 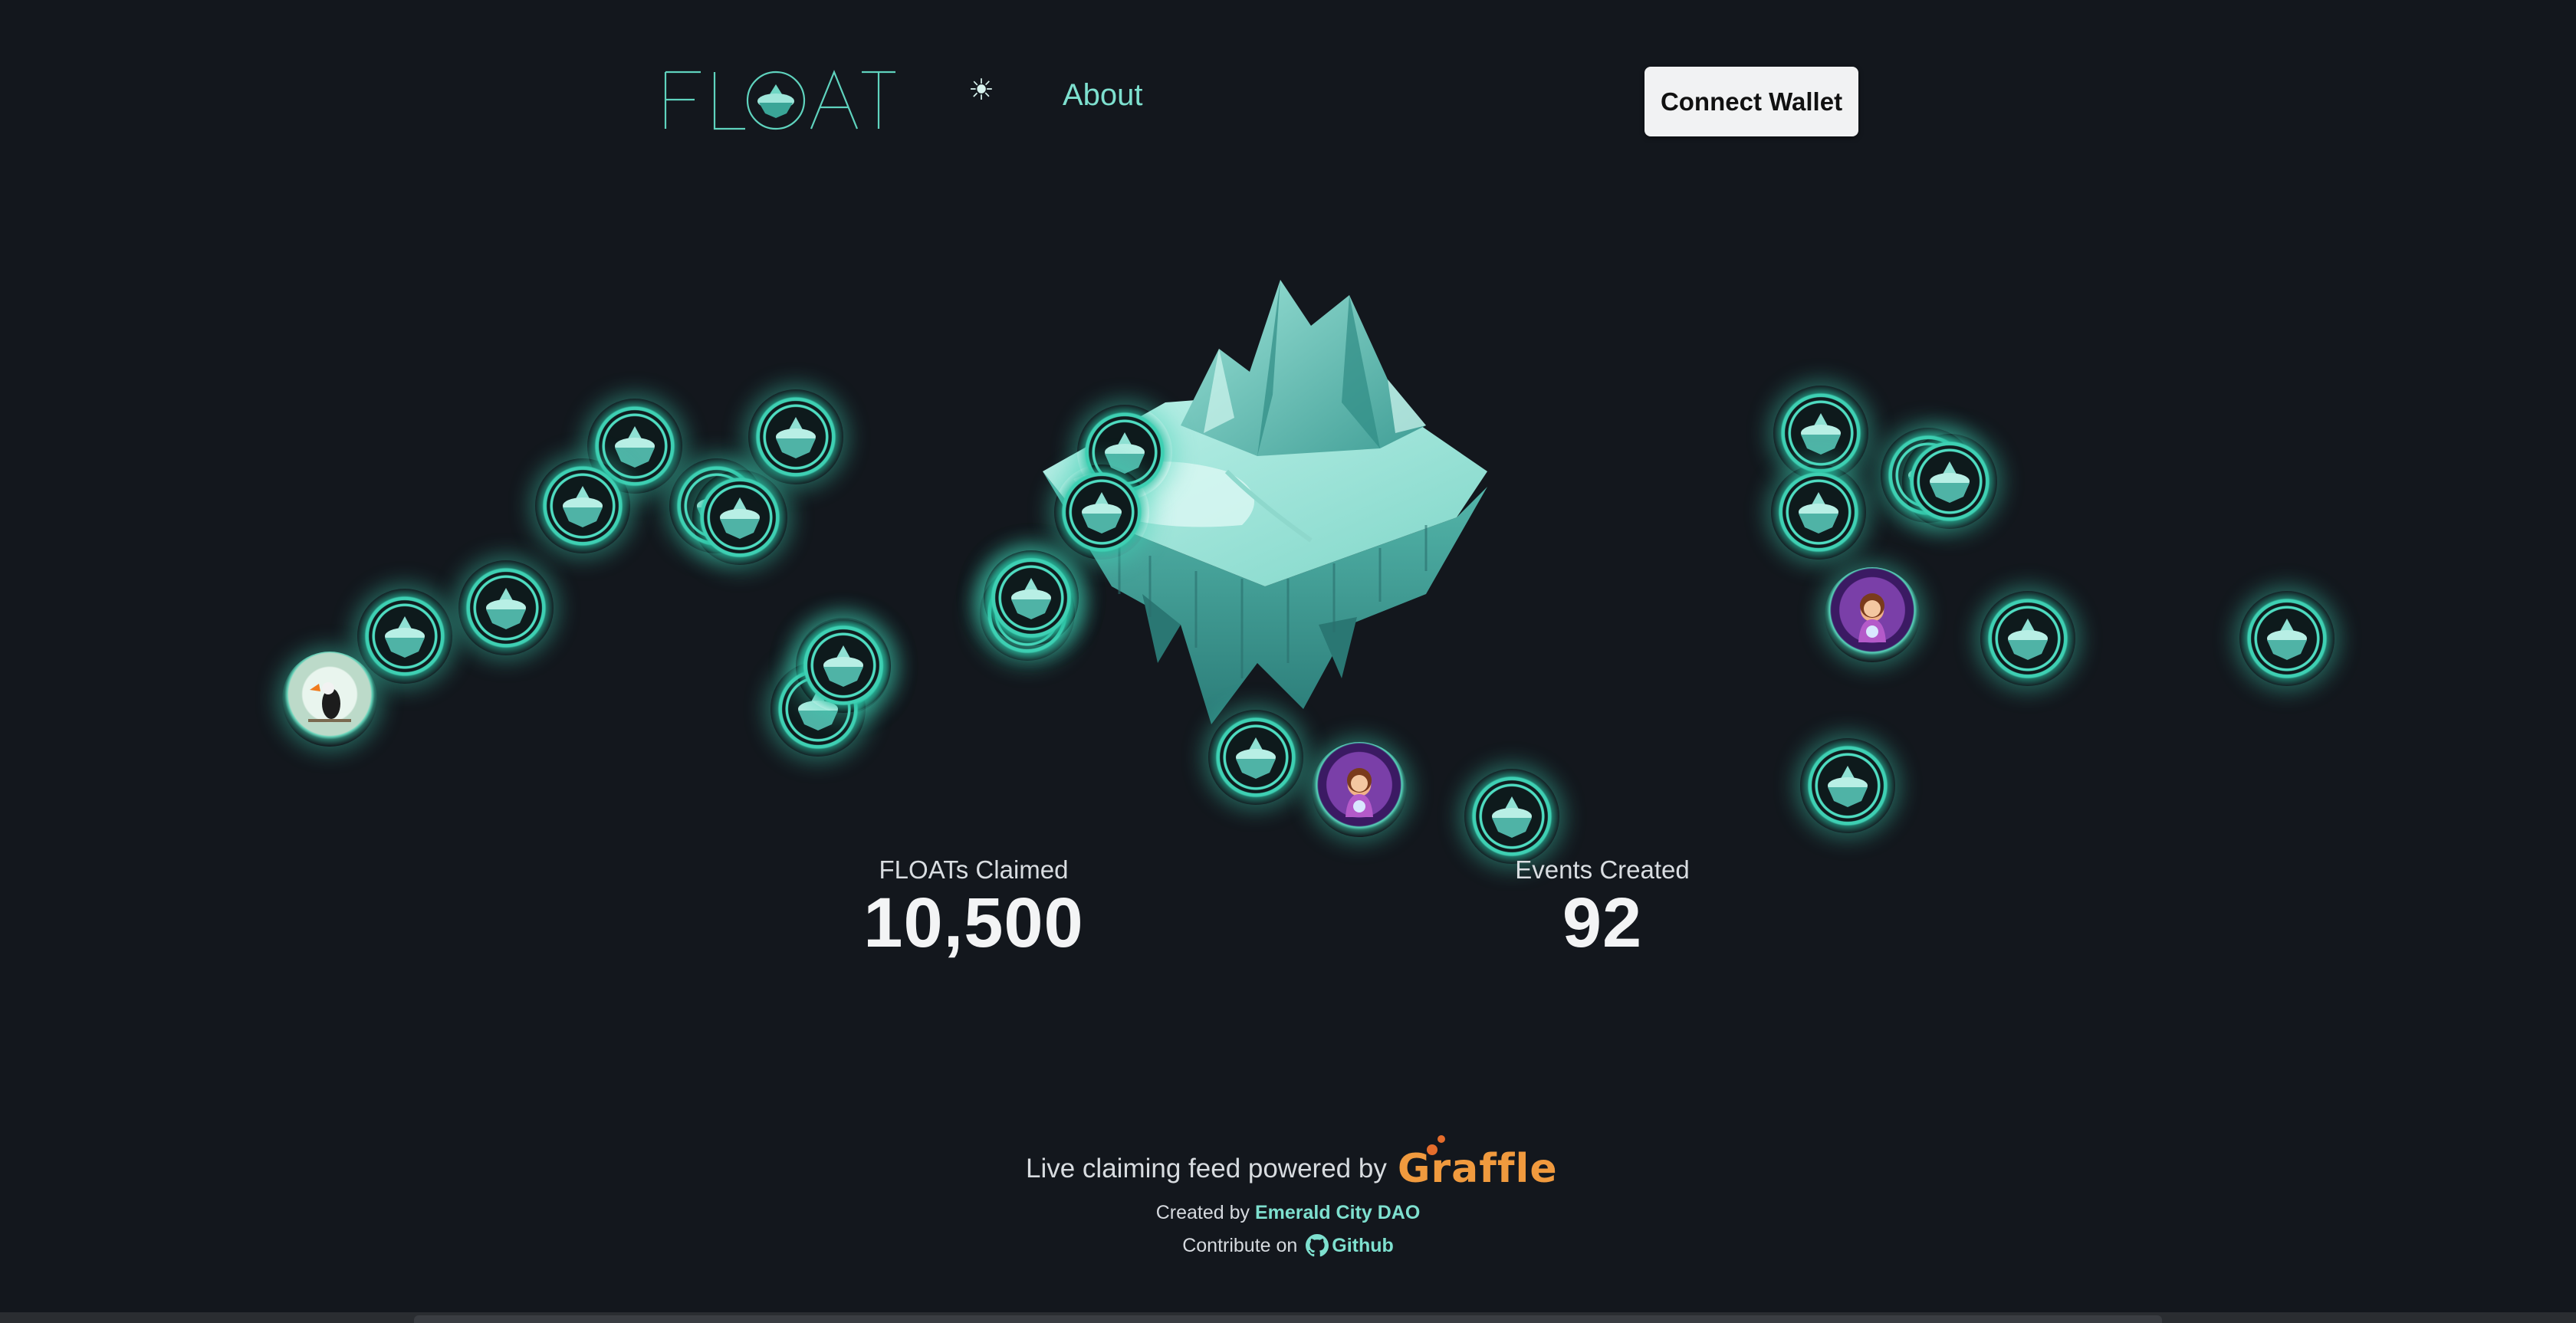 I want to click on graffle-logo: Graffle, so click(x=1477, y=1163).